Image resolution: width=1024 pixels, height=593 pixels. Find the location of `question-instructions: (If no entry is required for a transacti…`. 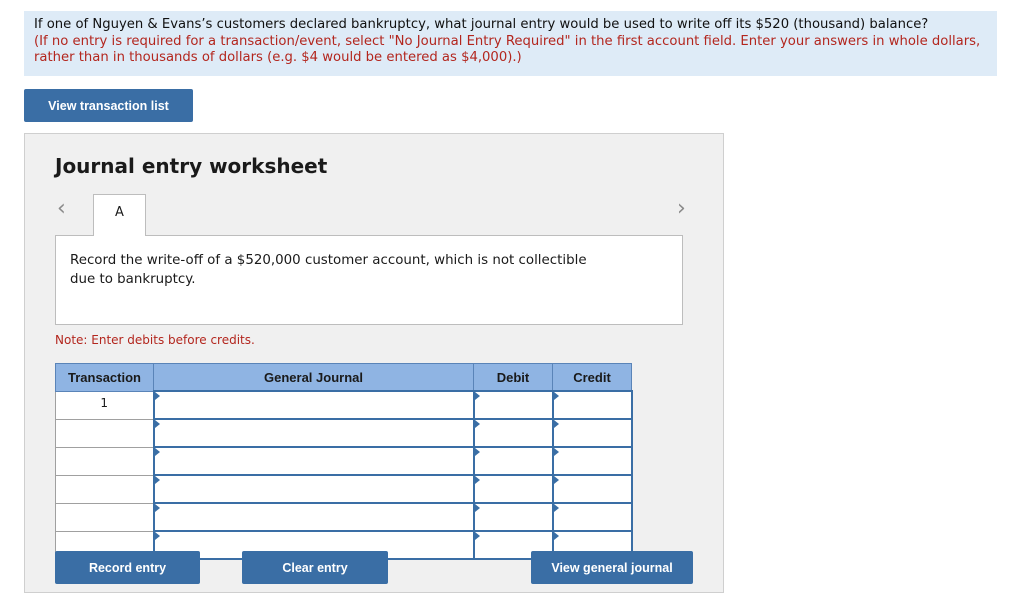

question-instructions: (If no entry is required for a transacti… is located at coordinates (507, 49).